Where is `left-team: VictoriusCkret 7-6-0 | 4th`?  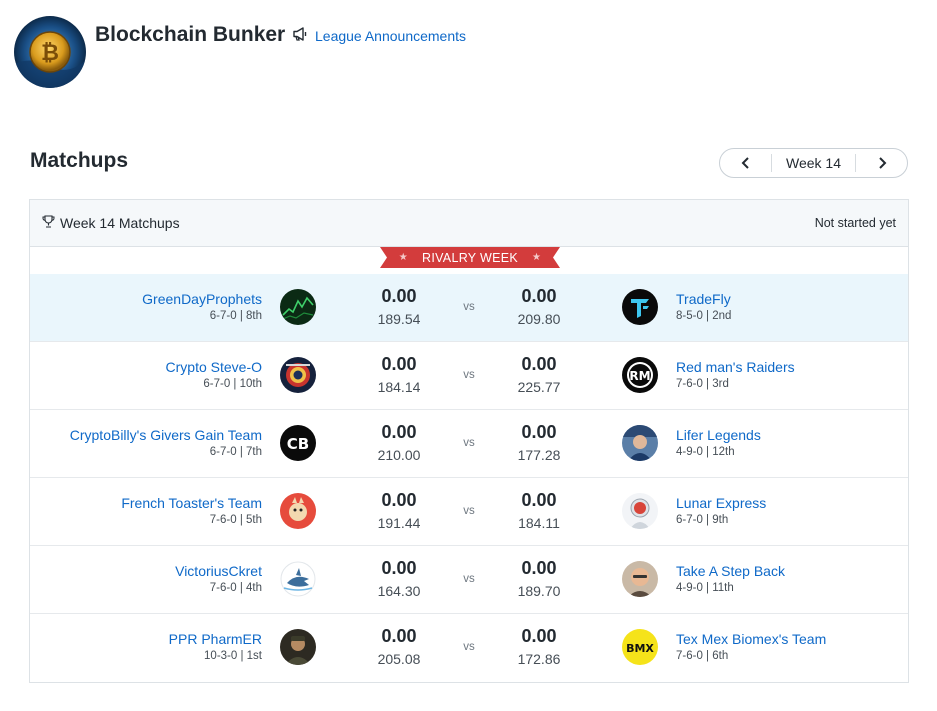 left-team: VictoriusCkret 7-6-0 | 4th is located at coordinates (218, 578).